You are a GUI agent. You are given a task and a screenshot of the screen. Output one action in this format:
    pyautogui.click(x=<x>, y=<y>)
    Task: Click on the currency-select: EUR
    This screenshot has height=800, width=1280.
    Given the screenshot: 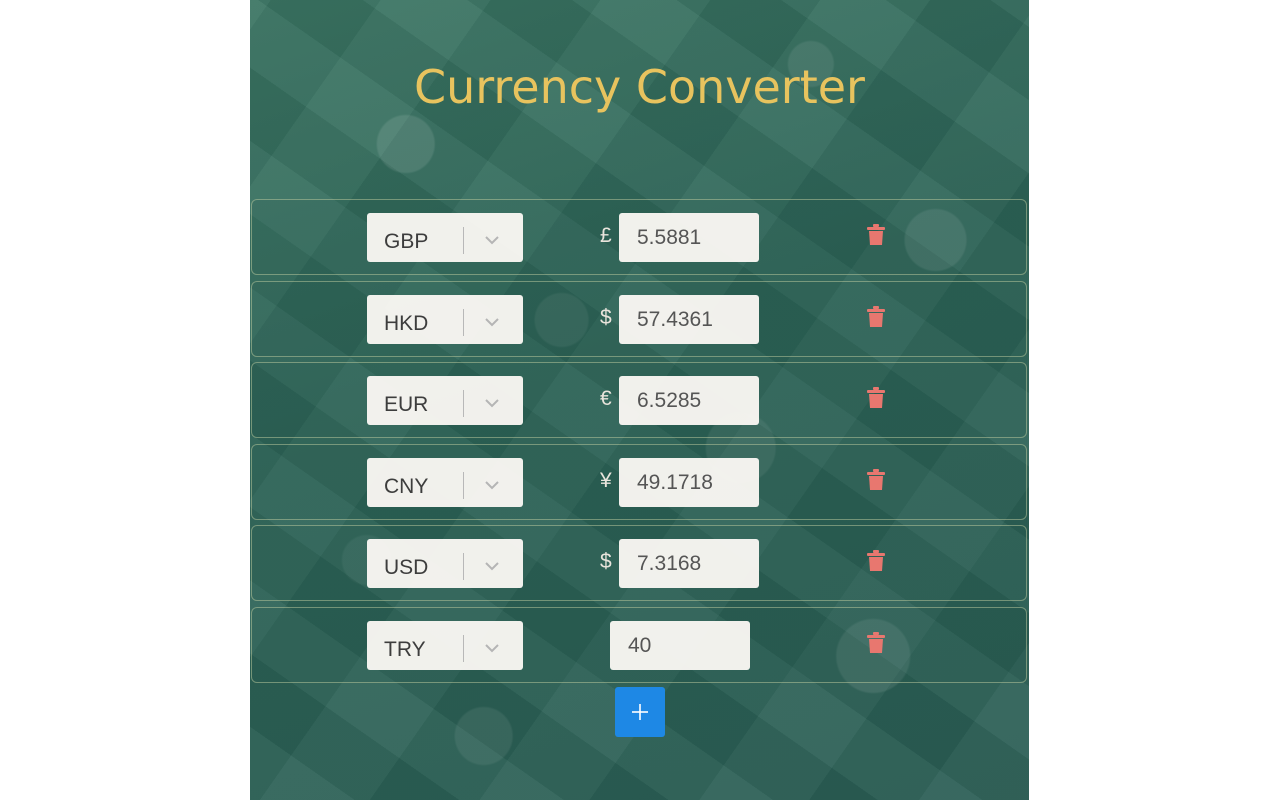 What is the action you would take?
    pyautogui.click(x=445, y=400)
    